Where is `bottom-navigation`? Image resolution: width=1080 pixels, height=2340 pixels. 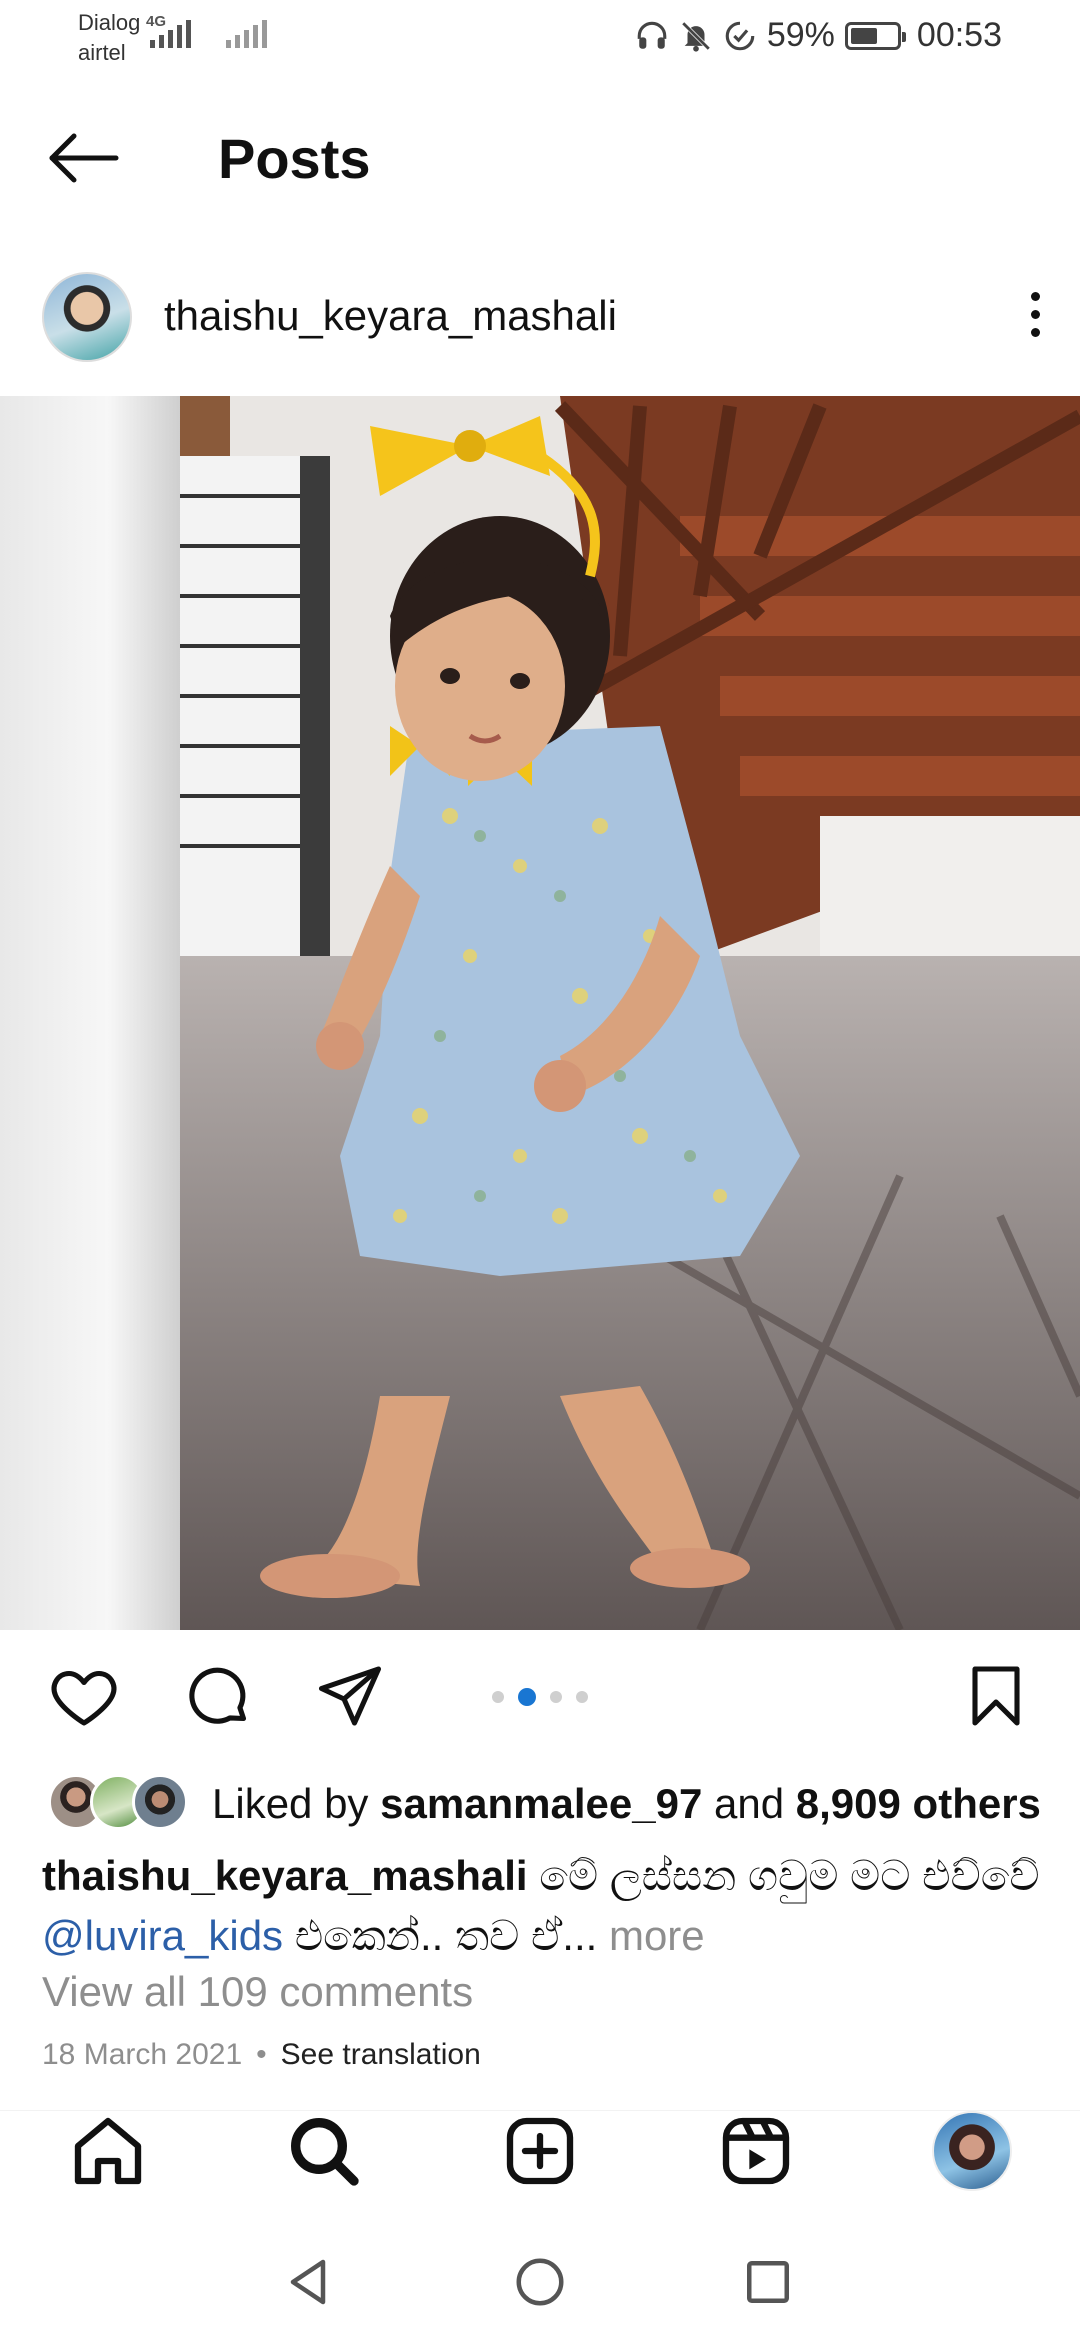 bottom-navigation is located at coordinates (540, 2170).